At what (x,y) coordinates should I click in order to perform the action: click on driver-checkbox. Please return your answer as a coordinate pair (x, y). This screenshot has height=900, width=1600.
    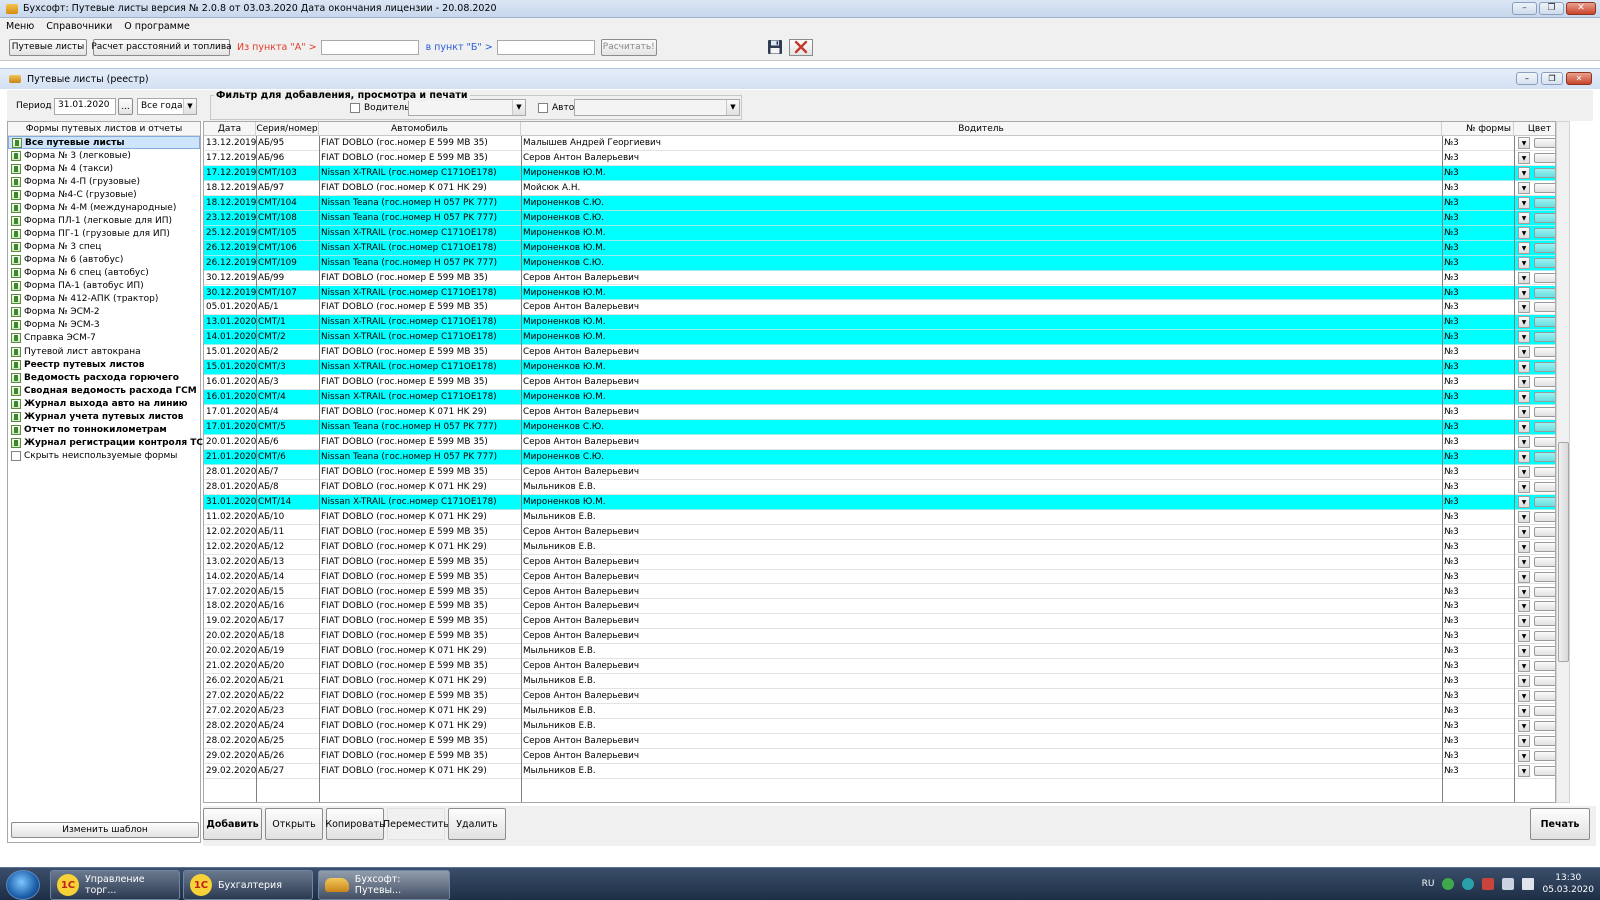
    Looking at the image, I should click on (355, 108).